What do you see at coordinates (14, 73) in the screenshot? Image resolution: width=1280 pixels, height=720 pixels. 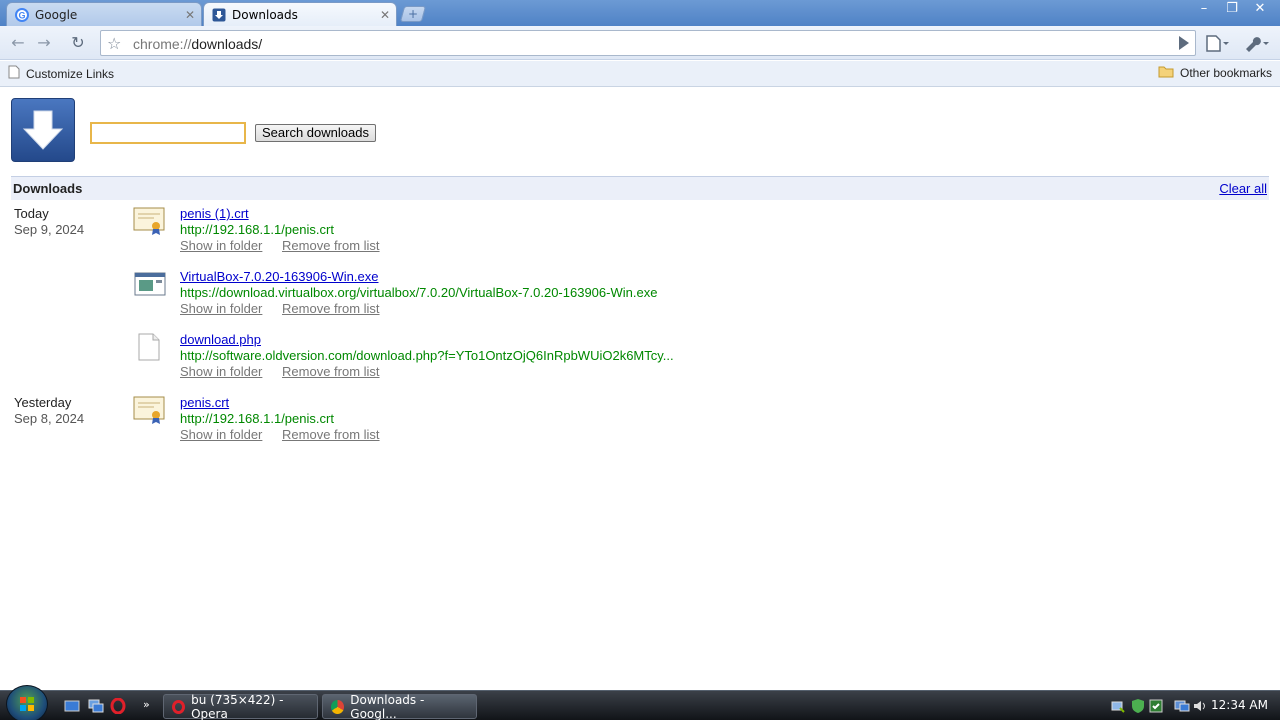 I see `page-icon` at bounding box center [14, 73].